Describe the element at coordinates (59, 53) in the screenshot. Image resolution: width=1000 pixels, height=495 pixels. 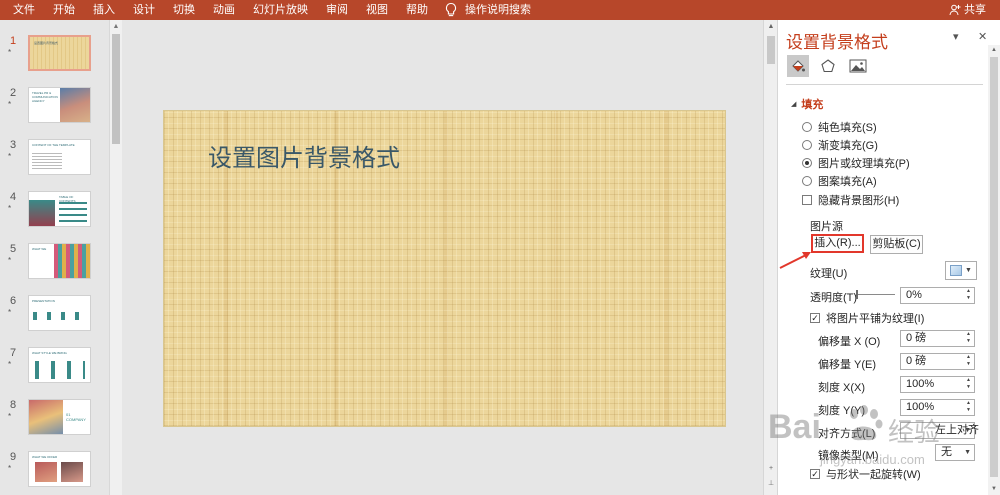
I see `thumbnail-image: 设置图片背景格式` at that location.